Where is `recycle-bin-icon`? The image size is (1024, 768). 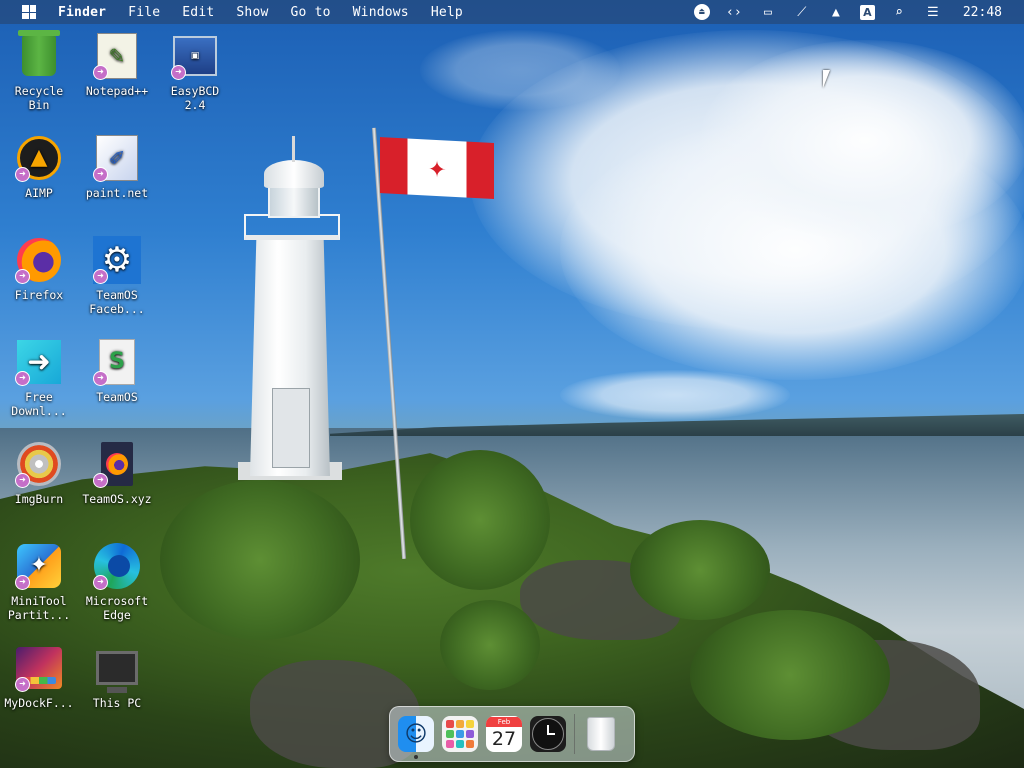 recycle-bin-icon is located at coordinates (39, 53).